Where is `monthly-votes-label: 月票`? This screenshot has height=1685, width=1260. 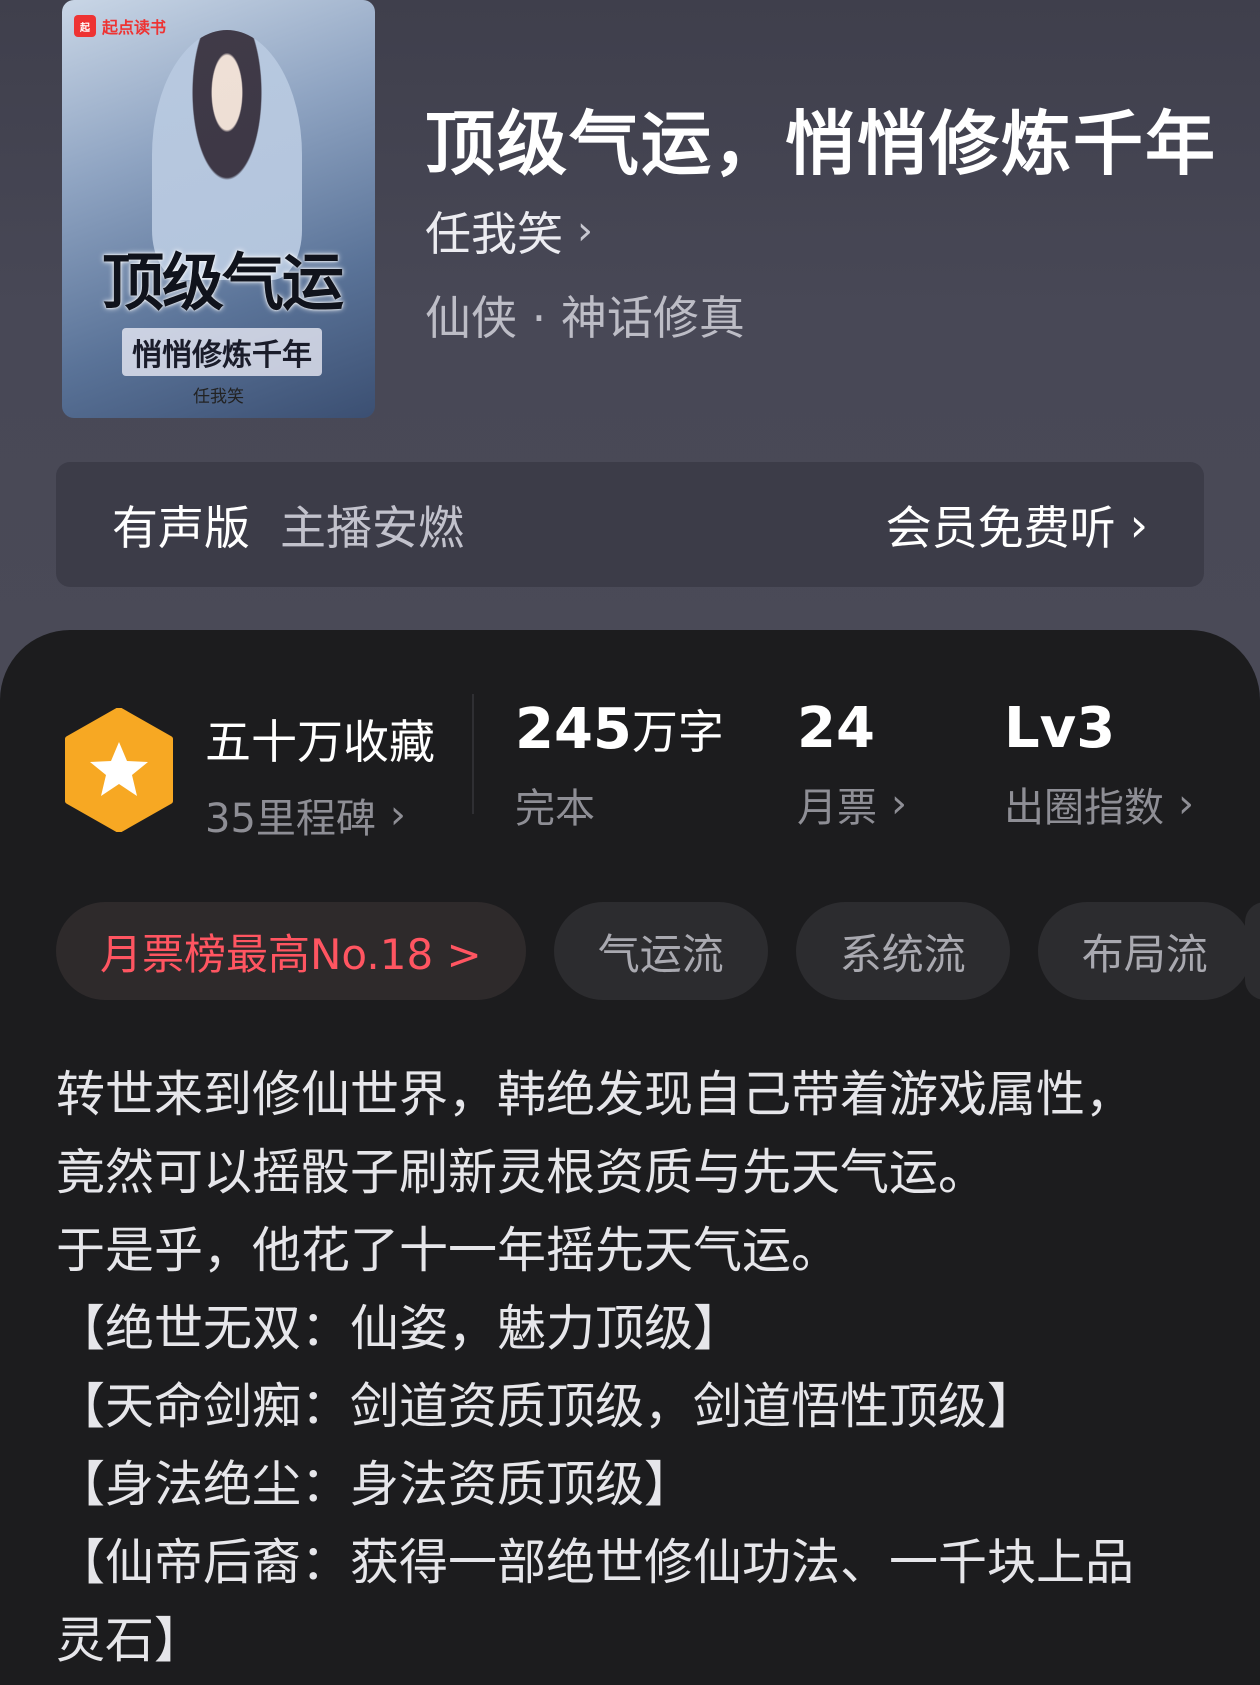 monthly-votes-label: 月票 is located at coordinates (837, 808).